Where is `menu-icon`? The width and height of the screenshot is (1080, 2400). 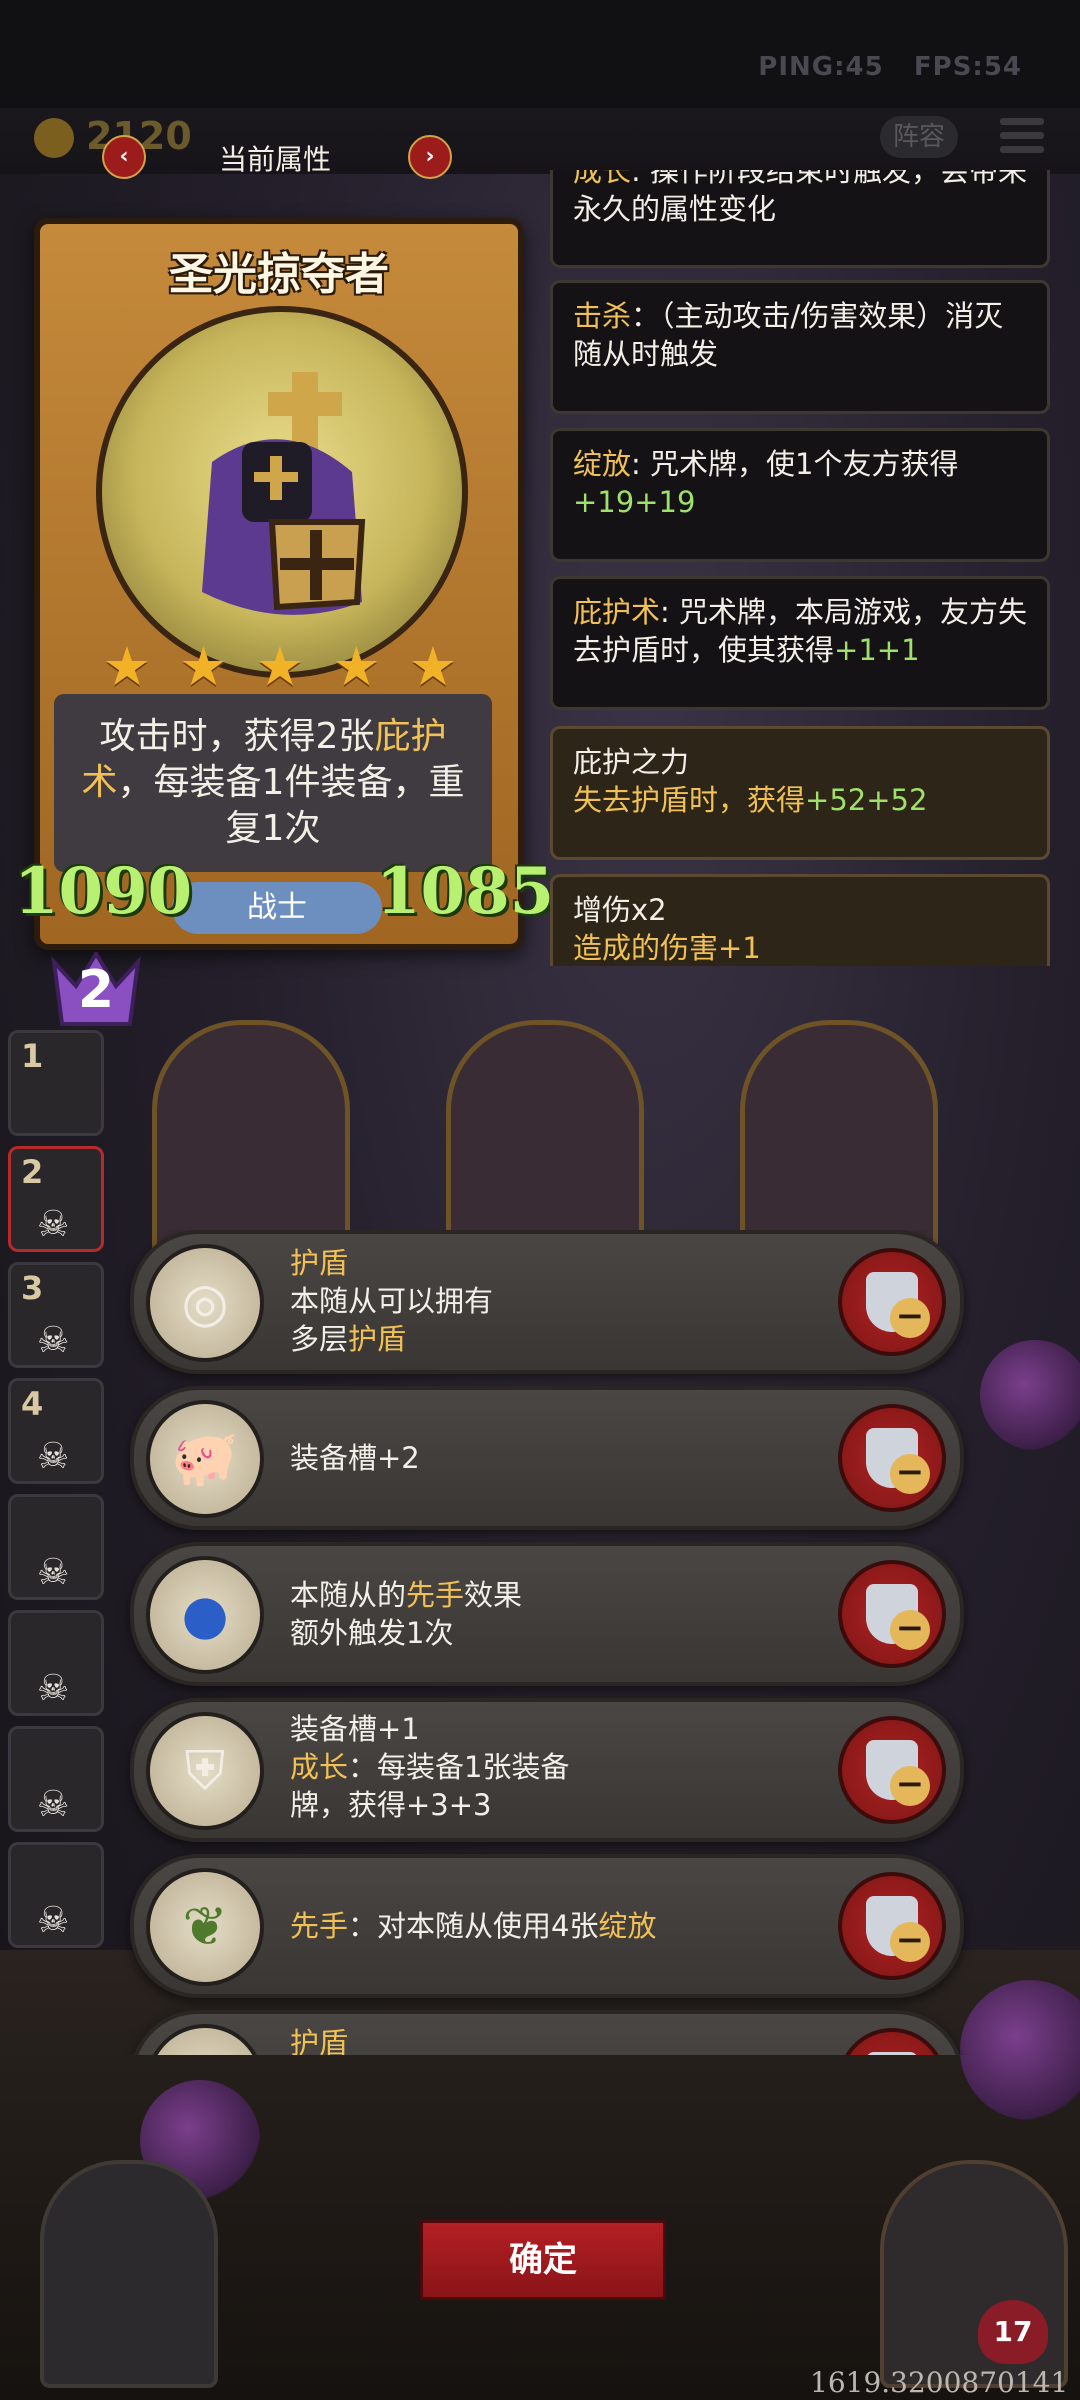
menu-icon is located at coordinates (1022, 138).